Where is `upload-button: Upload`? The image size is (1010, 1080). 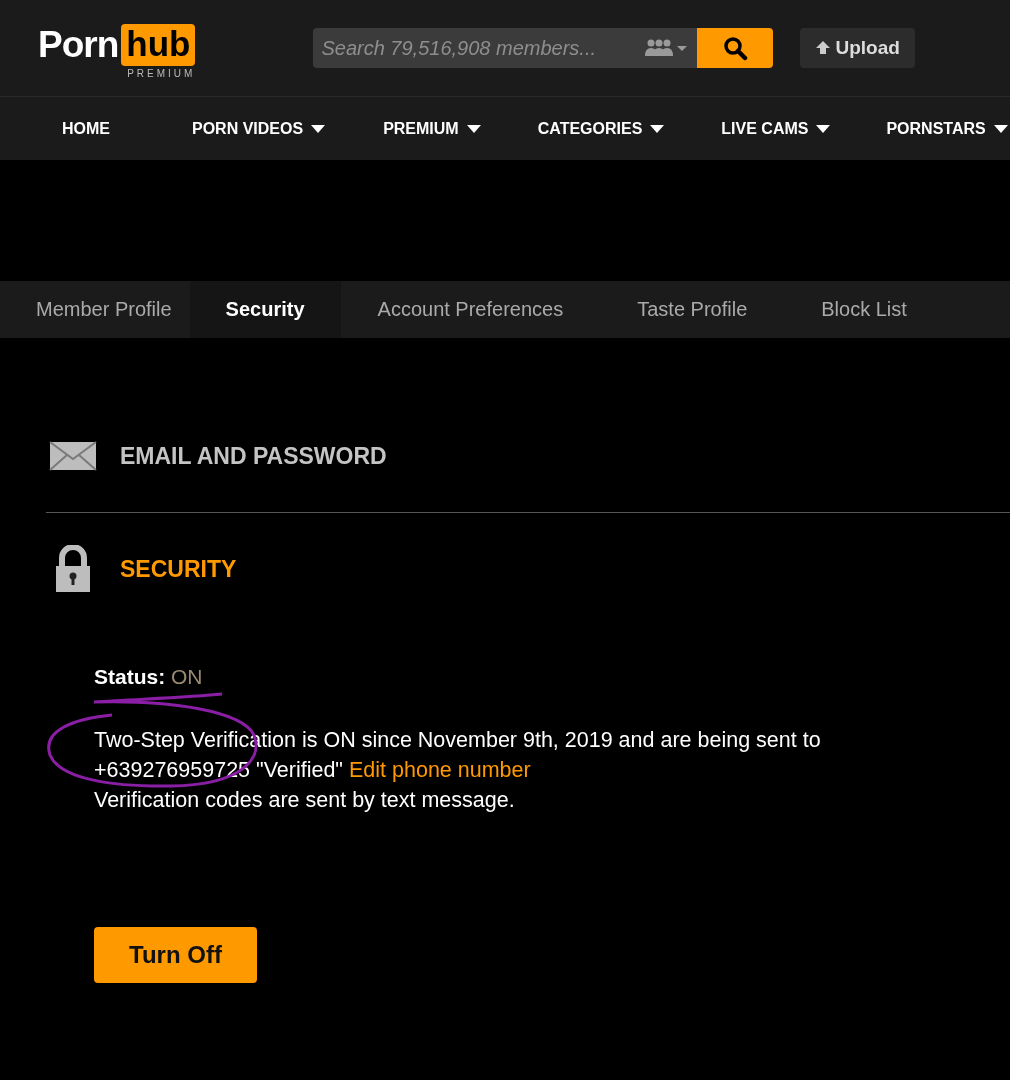
upload-button: Upload is located at coordinates (857, 48).